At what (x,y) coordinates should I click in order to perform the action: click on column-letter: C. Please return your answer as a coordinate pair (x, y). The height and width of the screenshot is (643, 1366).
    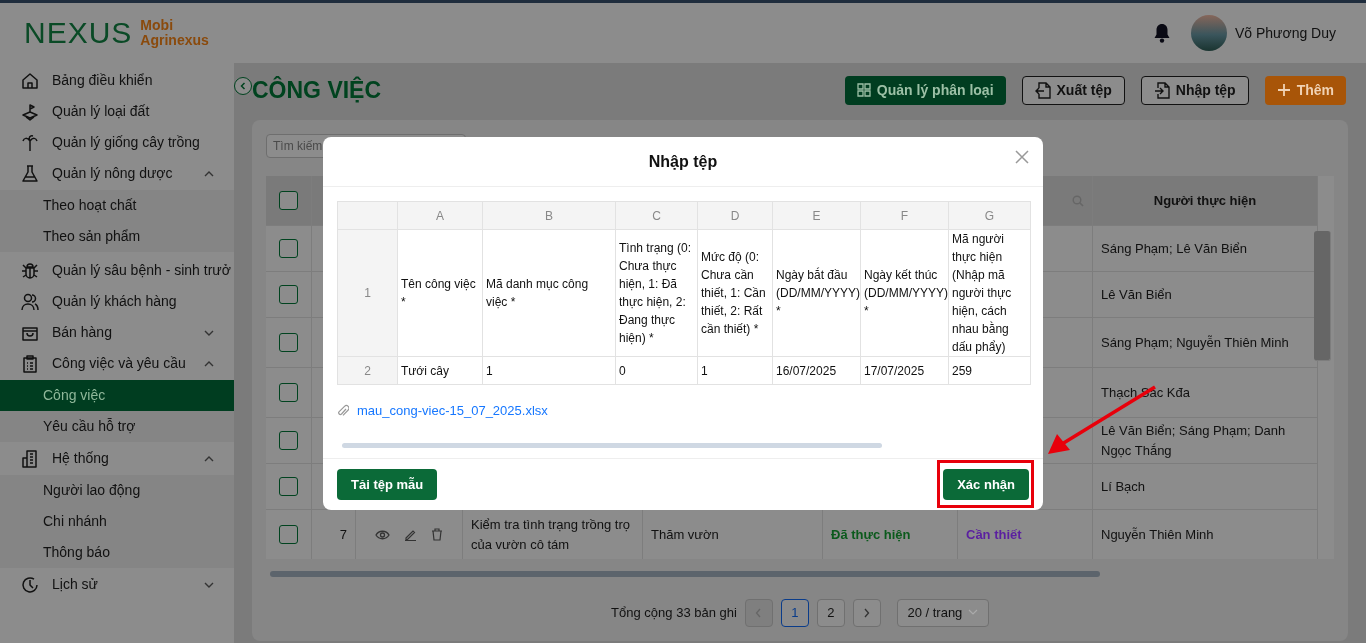
    Looking at the image, I should click on (656, 215).